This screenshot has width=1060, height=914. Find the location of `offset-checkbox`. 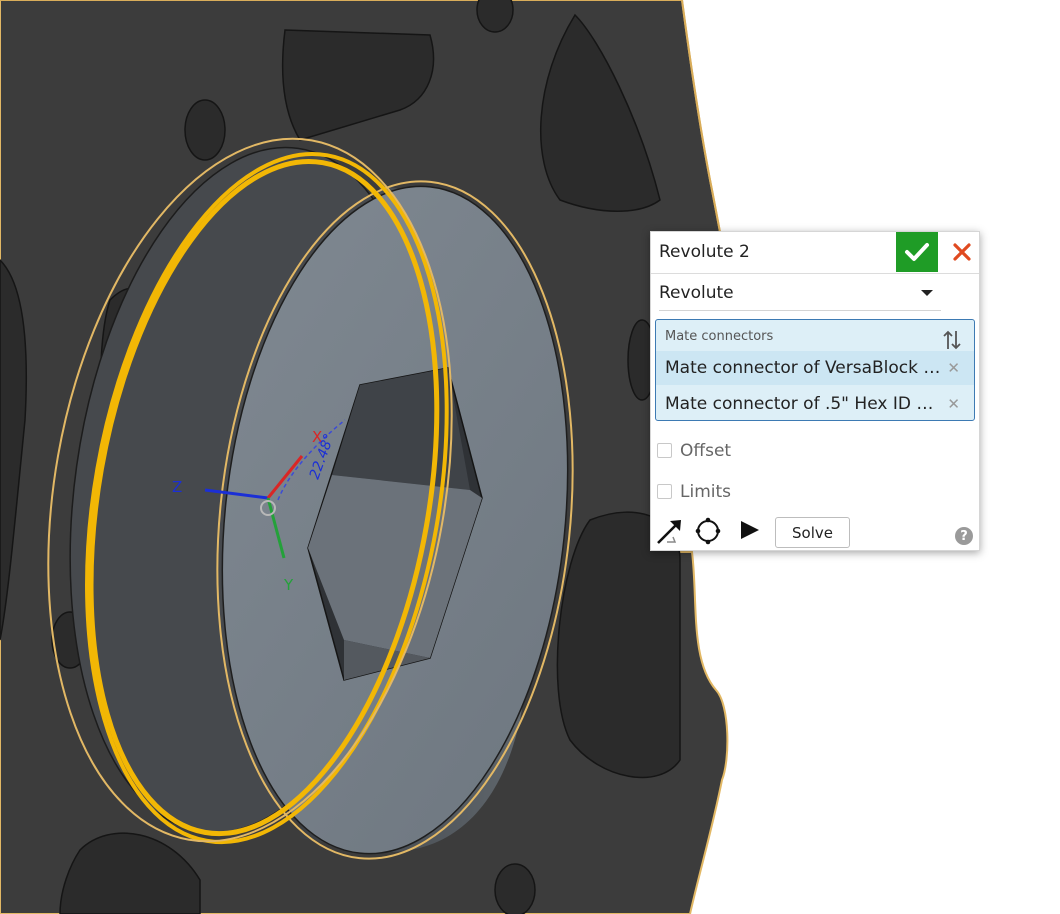

offset-checkbox is located at coordinates (664, 450).